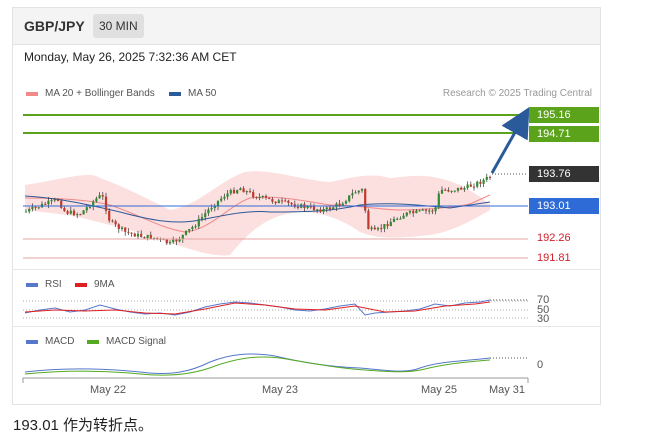  What do you see at coordinates (257, 307) in the screenshot?
I see `rsi-line` at bounding box center [257, 307].